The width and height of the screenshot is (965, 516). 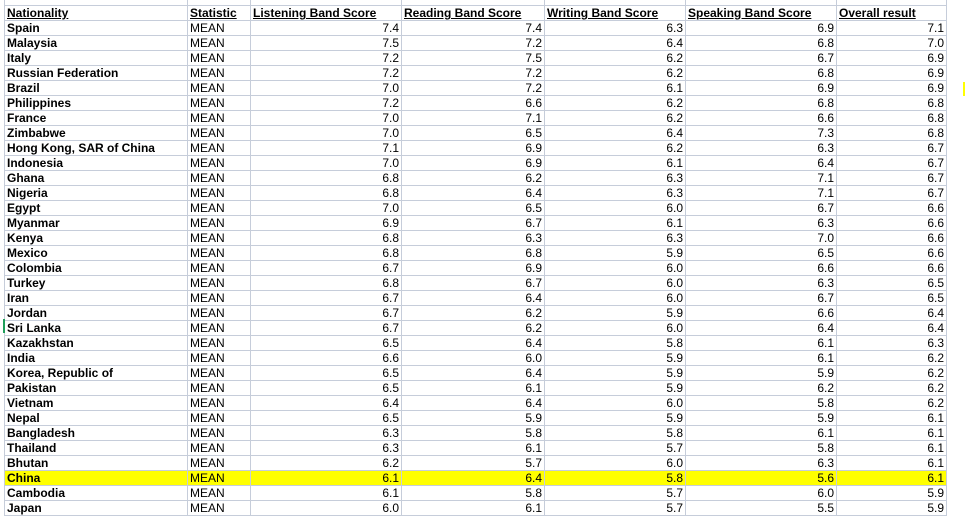 What do you see at coordinates (761, 28) in the screenshot?
I see `cell-speaking: 6.9` at bounding box center [761, 28].